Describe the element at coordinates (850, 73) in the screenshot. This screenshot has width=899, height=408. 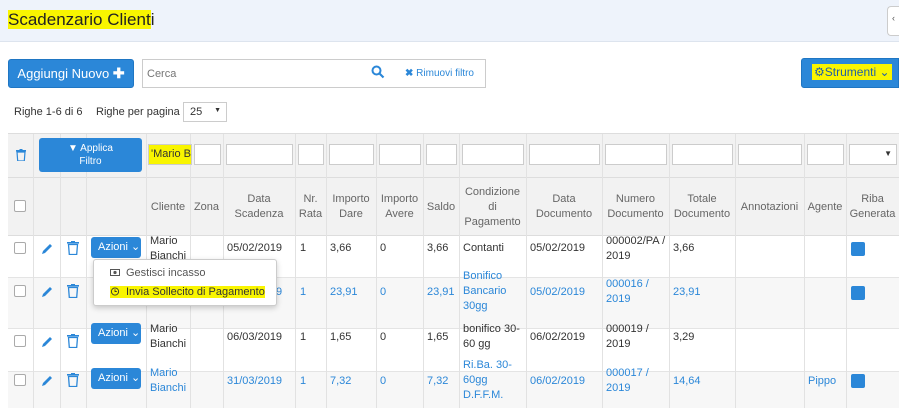
I see `tools-button: ⚙Strumenti ⌄` at that location.